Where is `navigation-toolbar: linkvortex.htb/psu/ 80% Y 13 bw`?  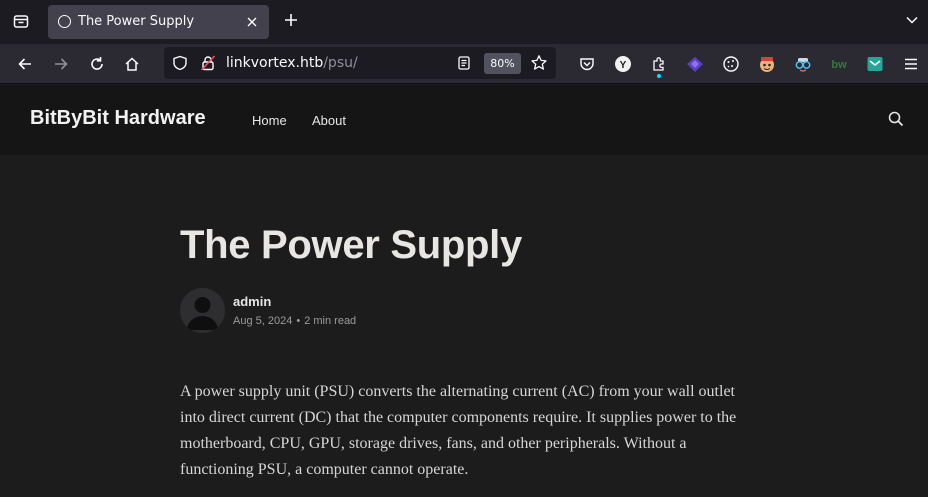
navigation-toolbar: linkvortex.htb/psu/ 80% Y 13 bw is located at coordinates (464, 75).